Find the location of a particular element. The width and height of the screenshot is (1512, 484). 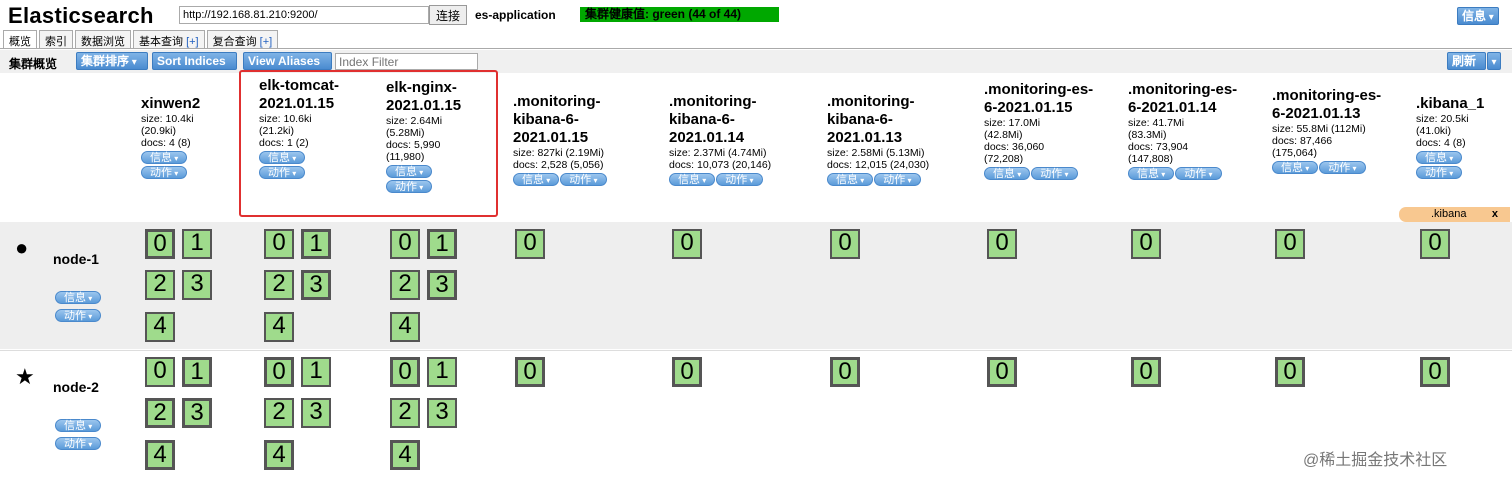

sort-indices-button: Sort Indices is located at coordinates (194, 61).